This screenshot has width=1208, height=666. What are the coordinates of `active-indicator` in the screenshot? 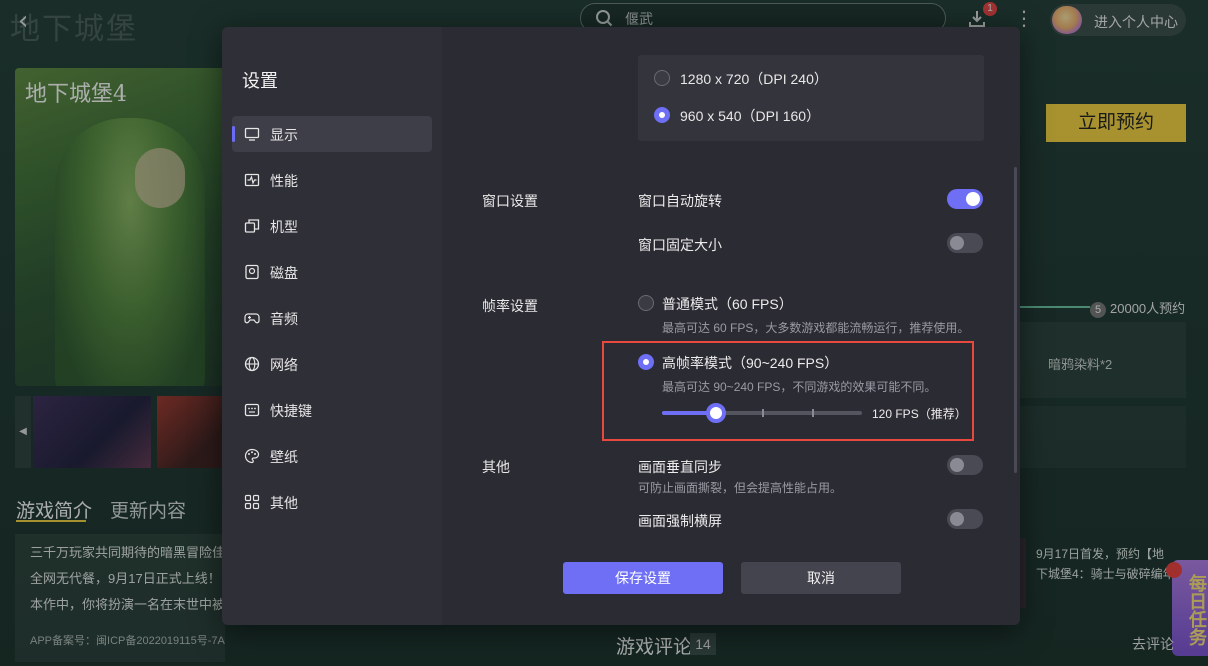 It's located at (233, 134).